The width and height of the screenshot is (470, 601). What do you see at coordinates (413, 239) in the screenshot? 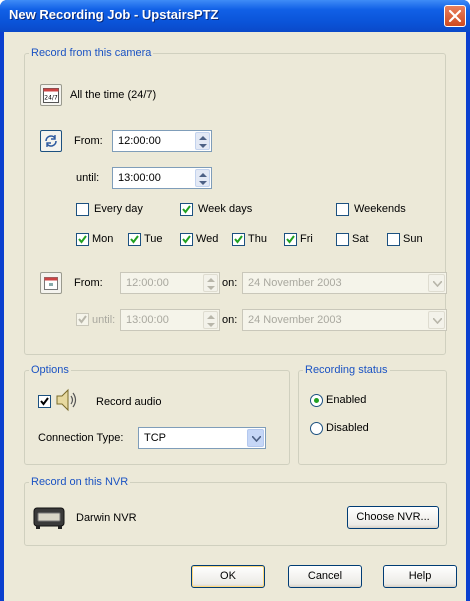
I see `day-sun-label: Sun` at bounding box center [413, 239].